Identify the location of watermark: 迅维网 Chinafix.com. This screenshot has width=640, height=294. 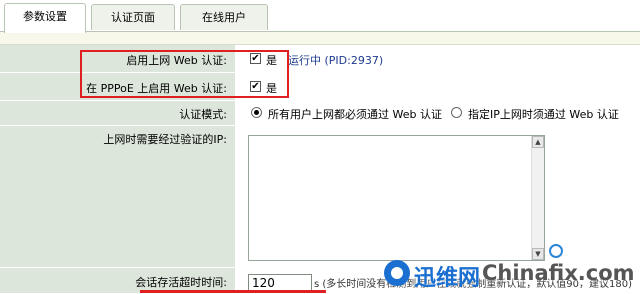
(512, 274).